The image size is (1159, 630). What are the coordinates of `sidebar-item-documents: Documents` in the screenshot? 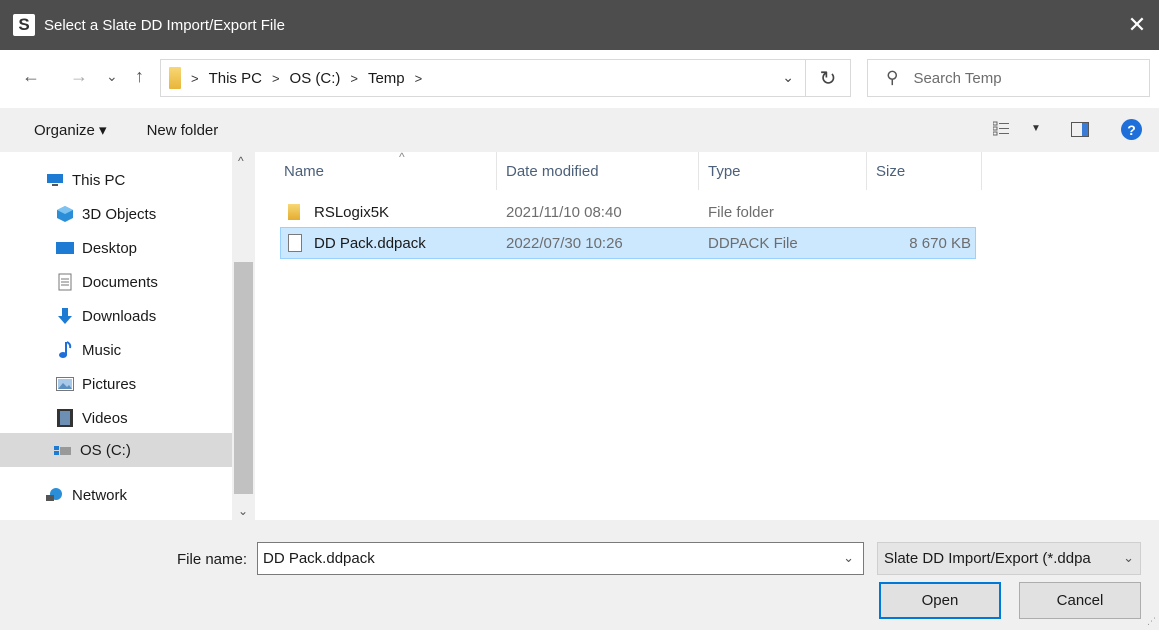 It's located at (116, 282).